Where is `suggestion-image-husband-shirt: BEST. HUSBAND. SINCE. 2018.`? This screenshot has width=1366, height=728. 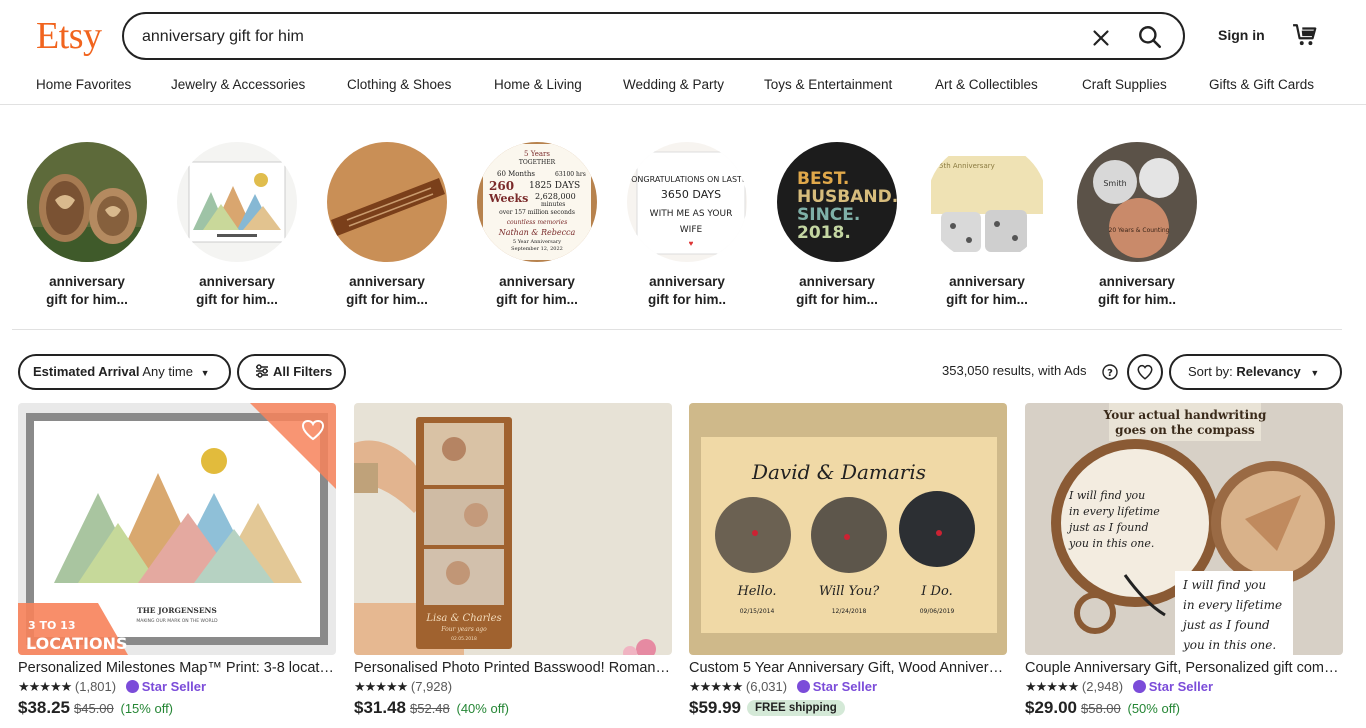
suggestion-image-husband-shirt: BEST. HUSBAND. SINCE. 2018. is located at coordinates (837, 202).